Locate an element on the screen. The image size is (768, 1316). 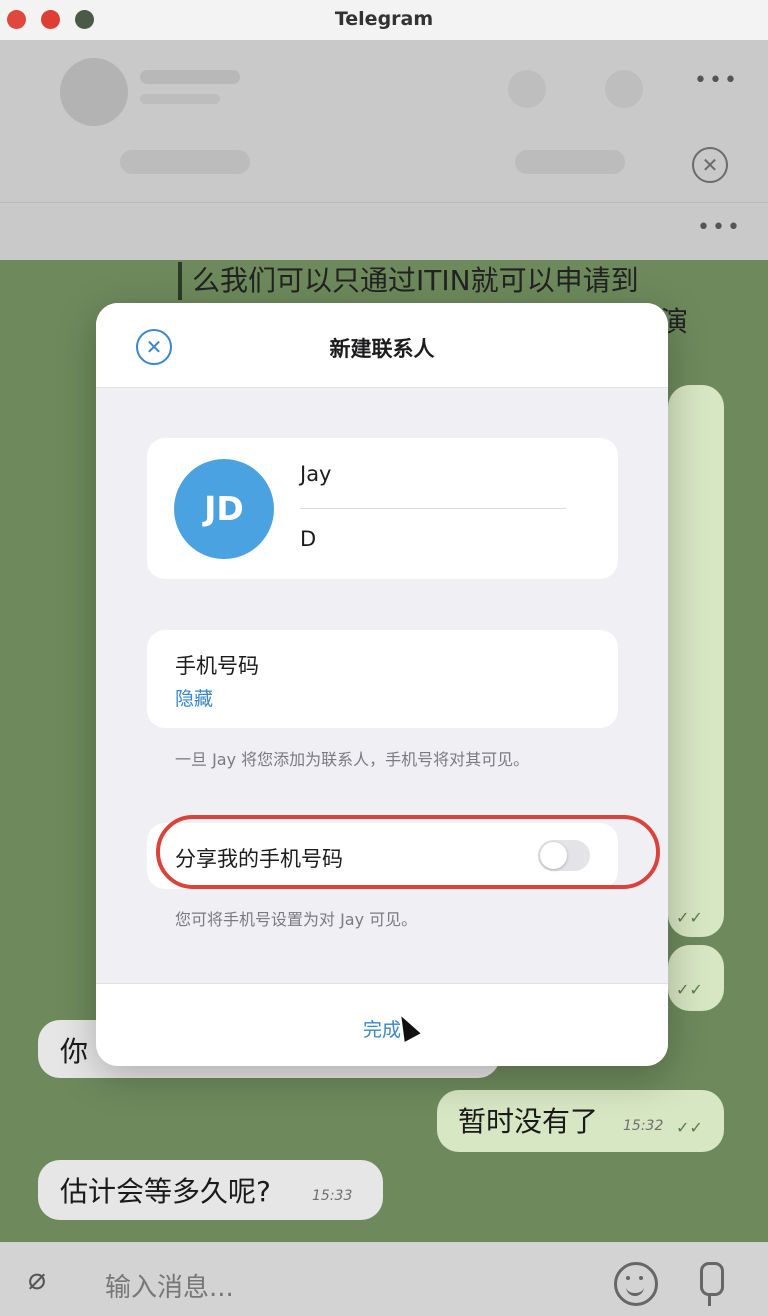
chat-avatar is located at coordinates (94, 92).